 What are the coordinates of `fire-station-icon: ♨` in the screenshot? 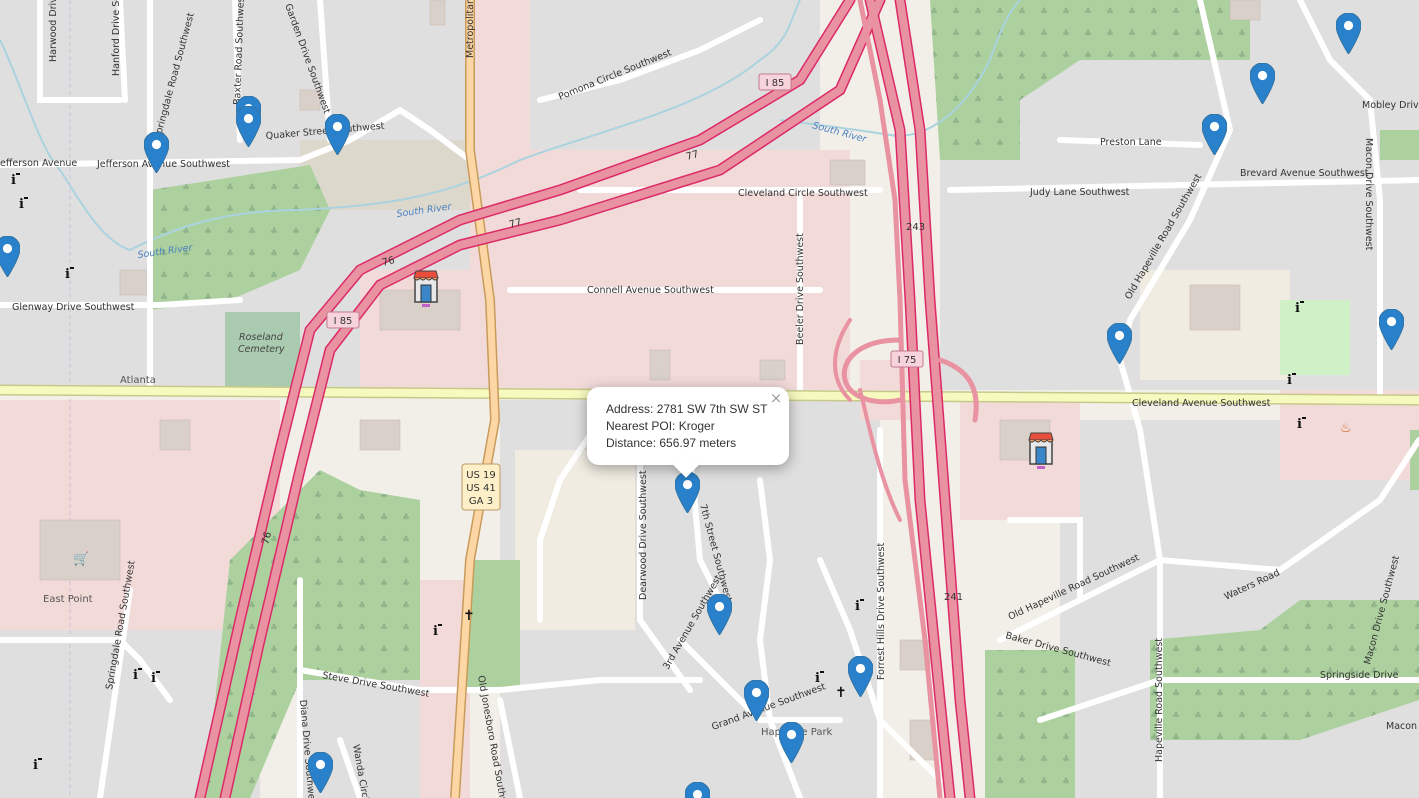 It's located at (1346, 428).